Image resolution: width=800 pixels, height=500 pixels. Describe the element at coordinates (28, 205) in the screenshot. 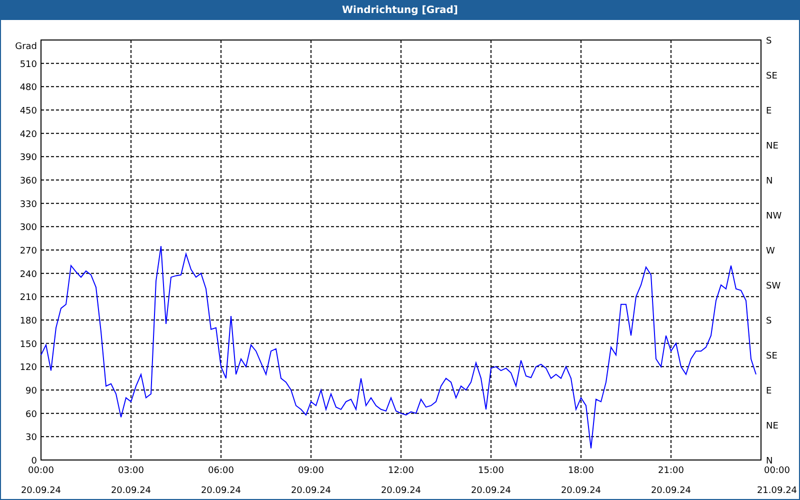

I see `y-tick-label: 330` at that location.